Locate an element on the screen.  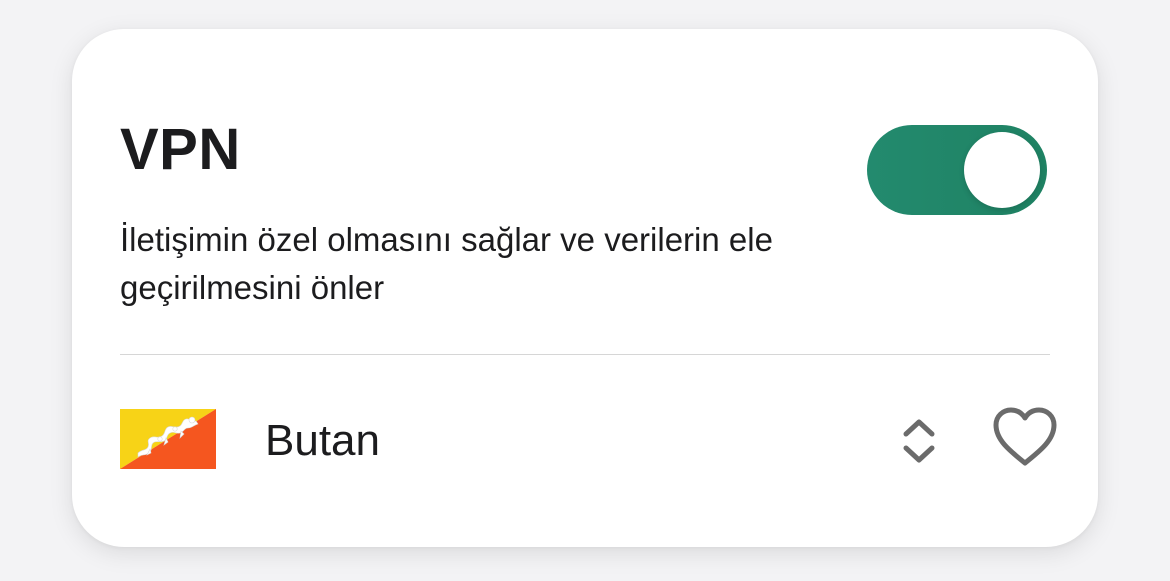
country-name: Butan is located at coordinates (322, 440).